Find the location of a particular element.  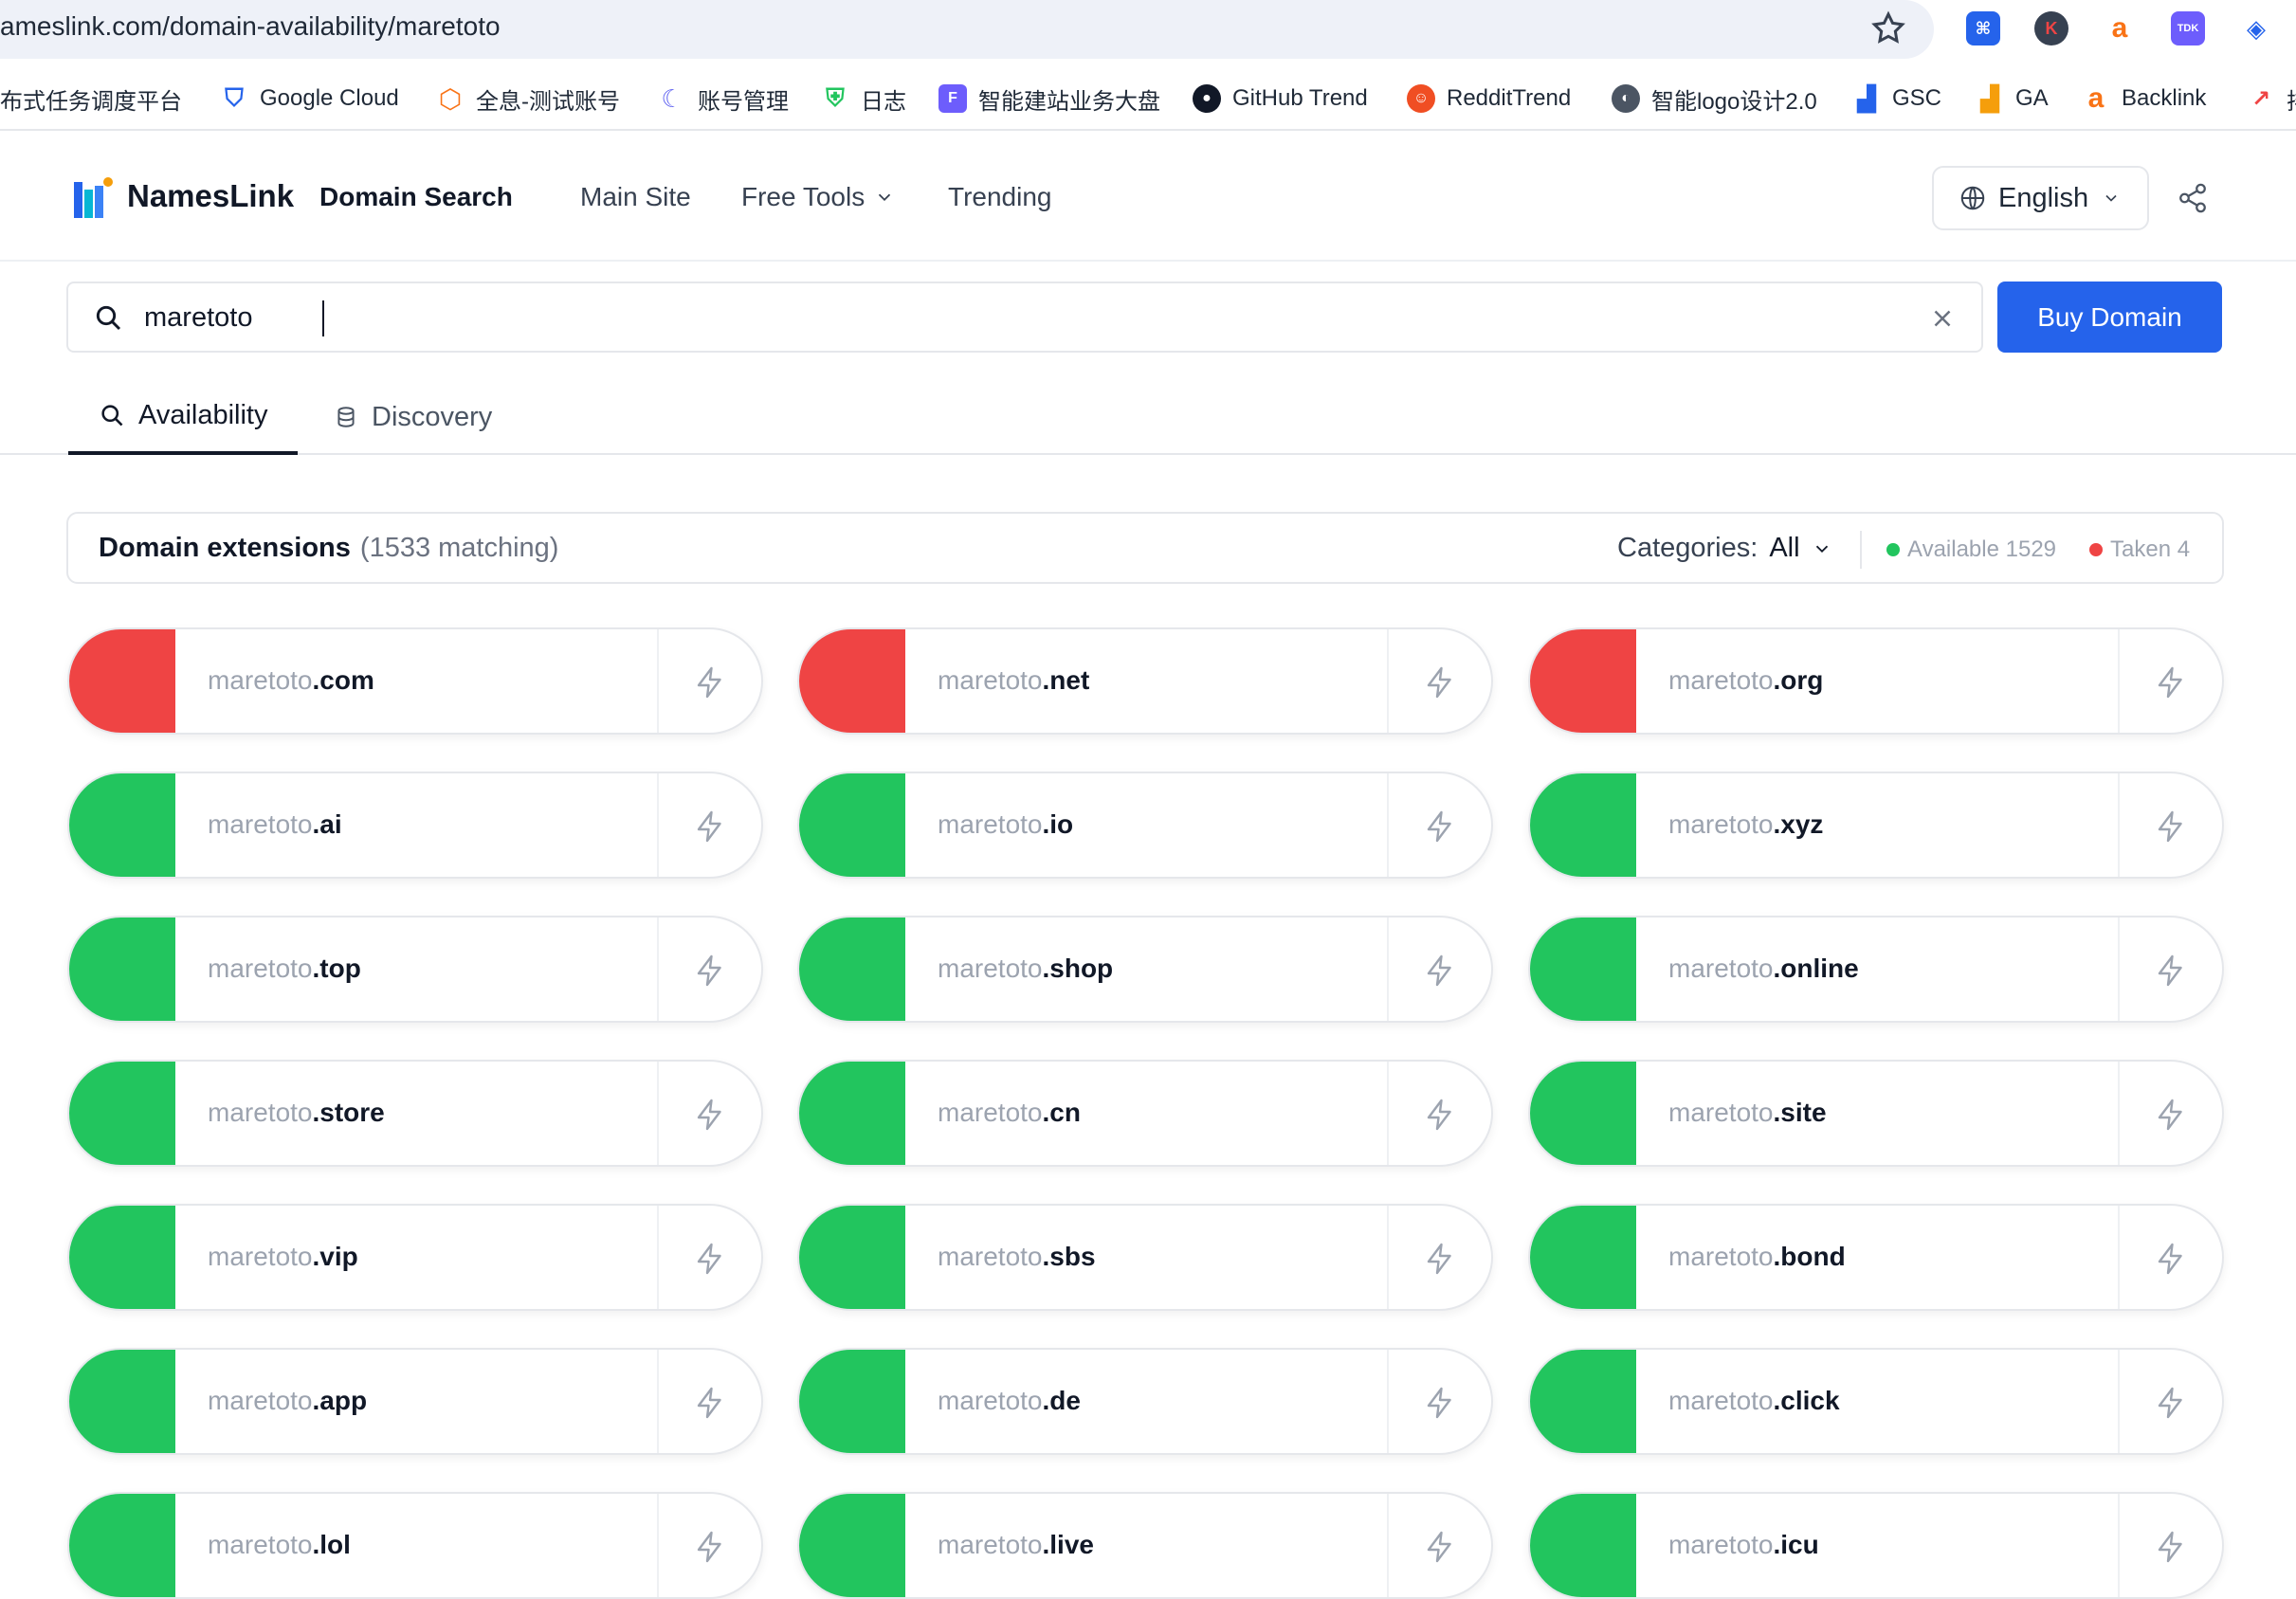

domain-card: maretoto.live is located at coordinates (1145, 1545).